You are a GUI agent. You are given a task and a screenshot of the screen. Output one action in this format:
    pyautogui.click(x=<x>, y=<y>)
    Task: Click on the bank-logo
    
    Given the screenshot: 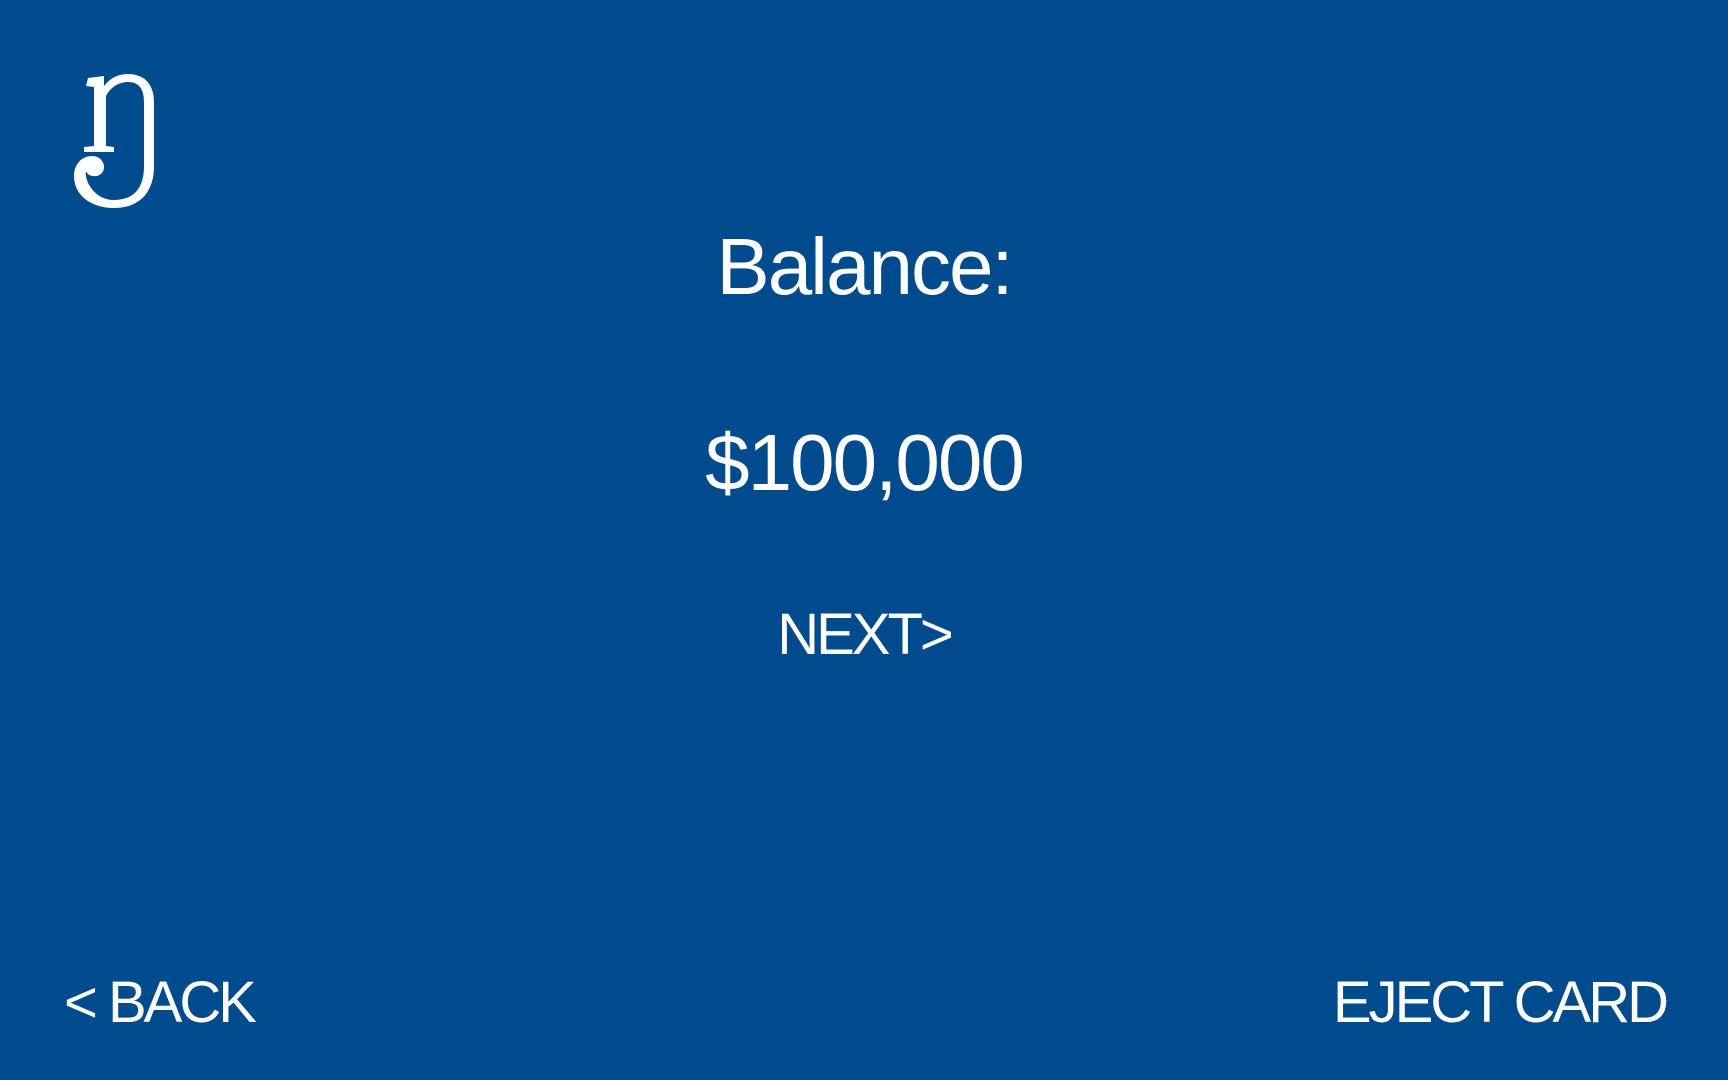 What is the action you would take?
    pyautogui.click(x=118, y=141)
    